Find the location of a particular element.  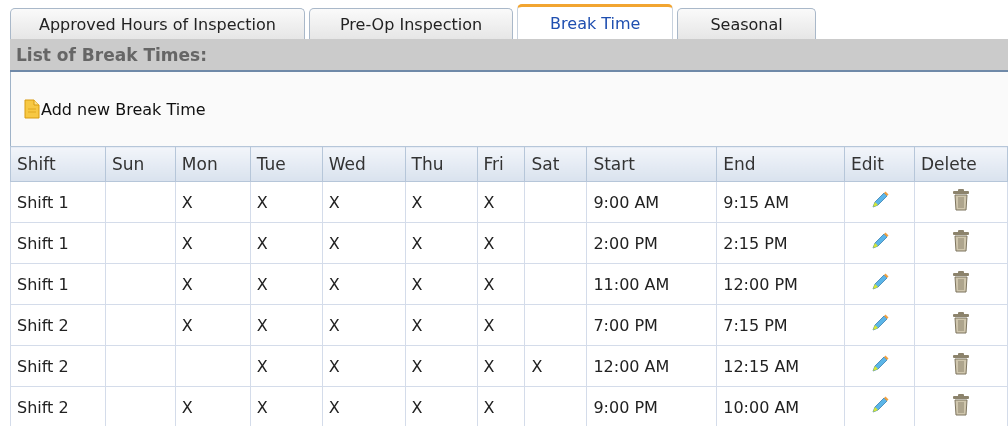

column-header: Tue is located at coordinates (286, 164).